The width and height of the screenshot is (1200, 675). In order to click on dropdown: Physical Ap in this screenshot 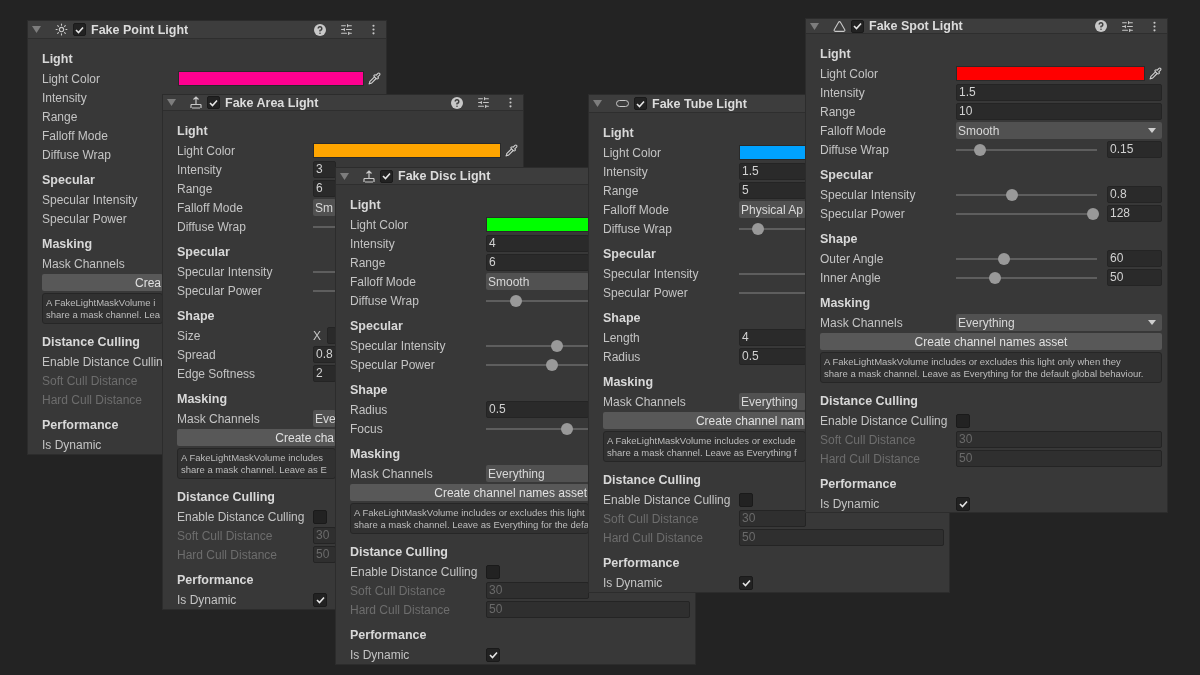, I will do `click(772, 209)`.